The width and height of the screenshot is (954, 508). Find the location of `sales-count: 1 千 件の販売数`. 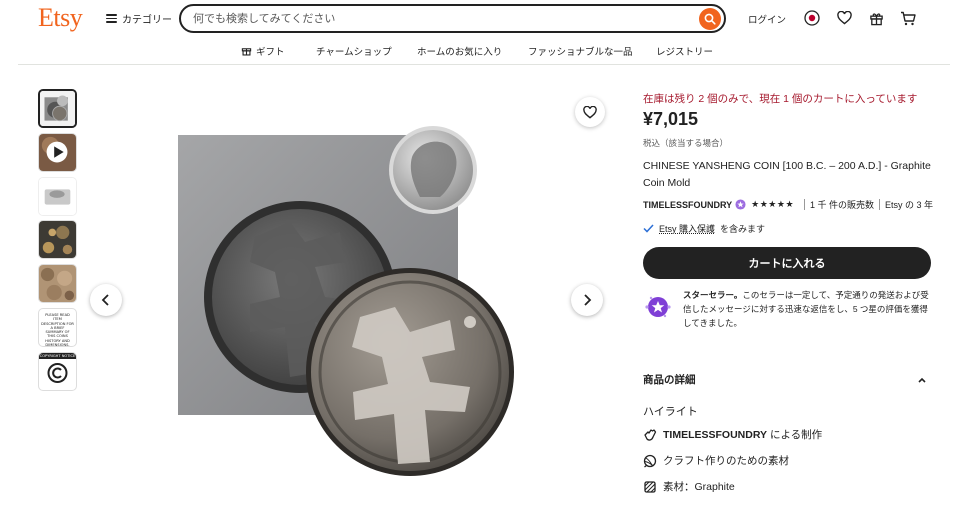

sales-count: 1 千 件の販売数 is located at coordinates (842, 205).